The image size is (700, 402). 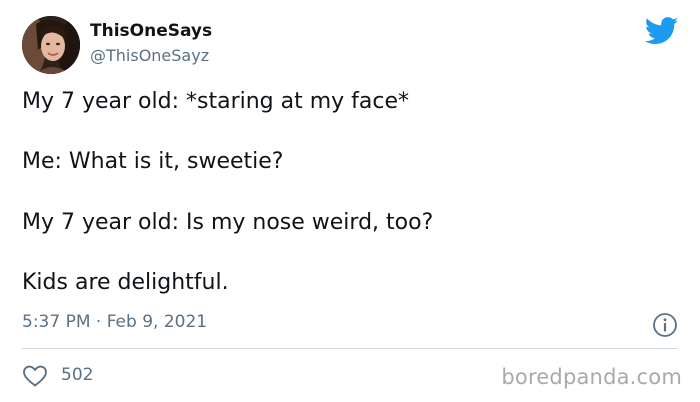 I want to click on user-handle: @ThisOneSayz, so click(x=149, y=55).